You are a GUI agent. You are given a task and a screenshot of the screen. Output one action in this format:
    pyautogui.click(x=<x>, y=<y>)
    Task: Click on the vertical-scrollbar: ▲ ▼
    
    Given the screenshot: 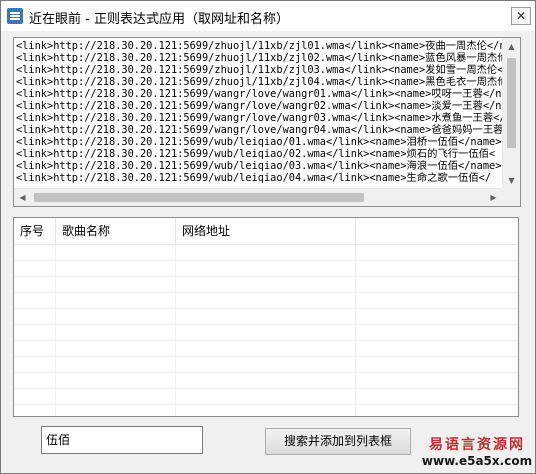 What is the action you would take?
    pyautogui.click(x=511, y=113)
    